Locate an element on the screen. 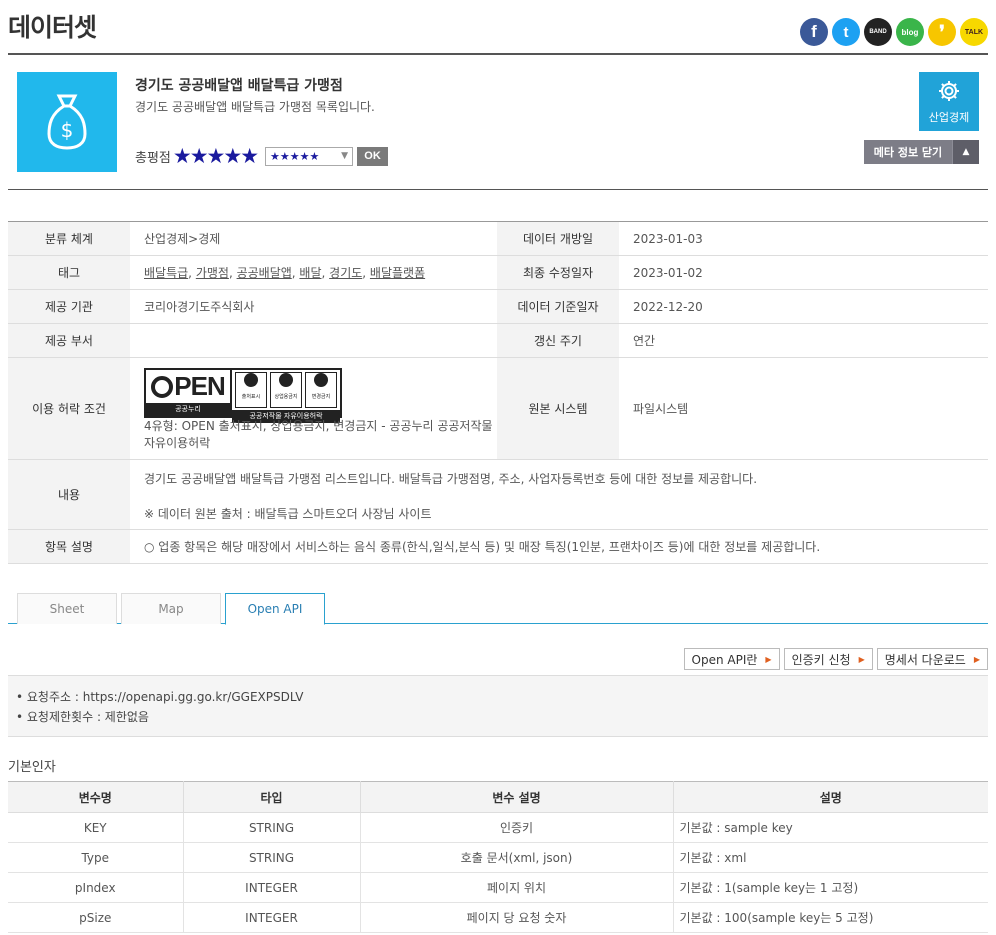 This screenshot has width=996, height=935. chevron-down-icon: ▼ is located at coordinates (345, 156).